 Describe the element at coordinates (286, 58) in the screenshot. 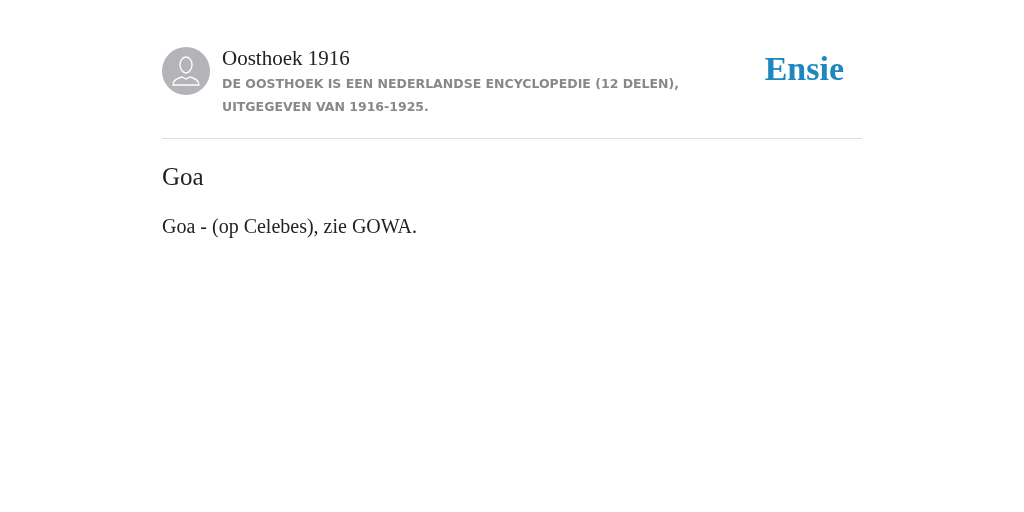

I see `source-title: Oosthoek 1916` at that location.